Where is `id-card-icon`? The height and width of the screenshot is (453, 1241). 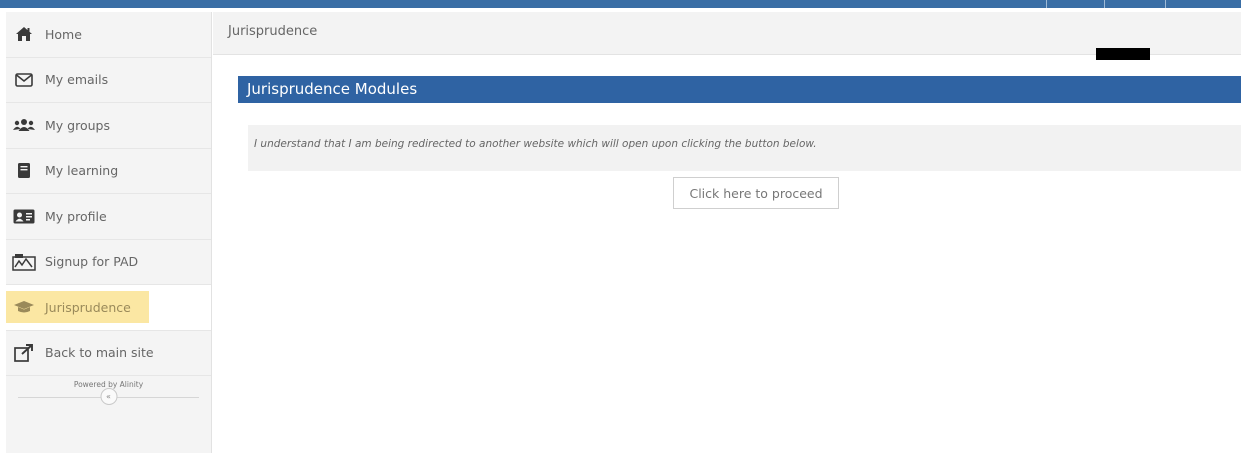
id-card-icon is located at coordinates (24, 216).